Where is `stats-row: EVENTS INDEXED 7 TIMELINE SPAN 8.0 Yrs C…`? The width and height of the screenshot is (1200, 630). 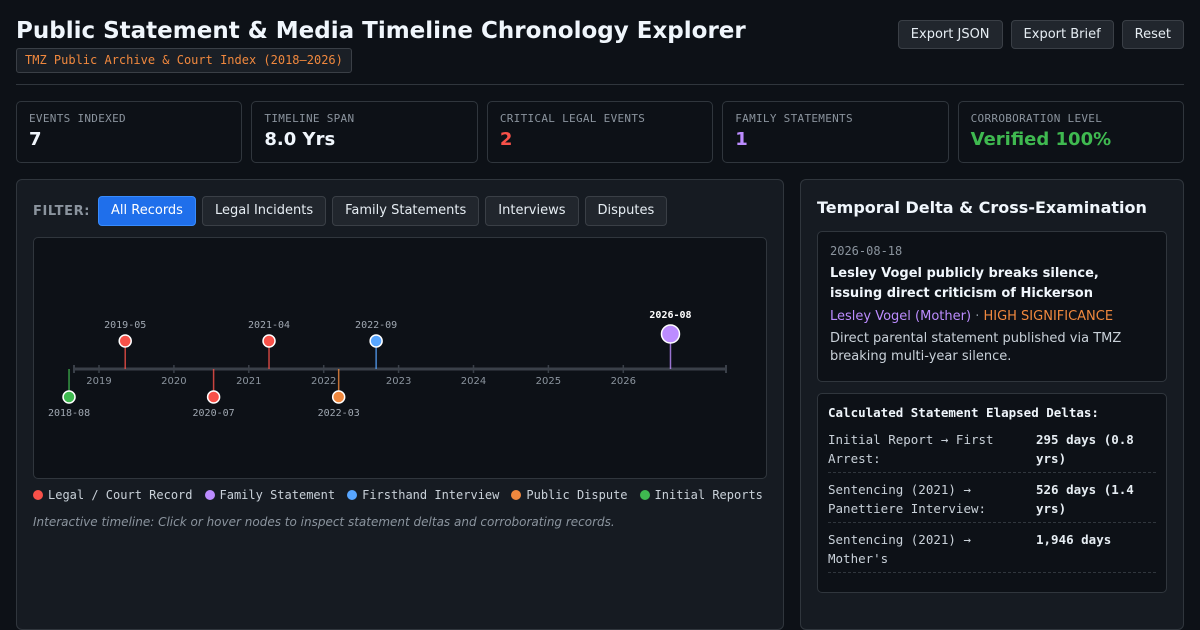
stats-row: EVENTS INDEXED 7 TIMELINE SPAN 8.0 Yrs C… is located at coordinates (600, 132).